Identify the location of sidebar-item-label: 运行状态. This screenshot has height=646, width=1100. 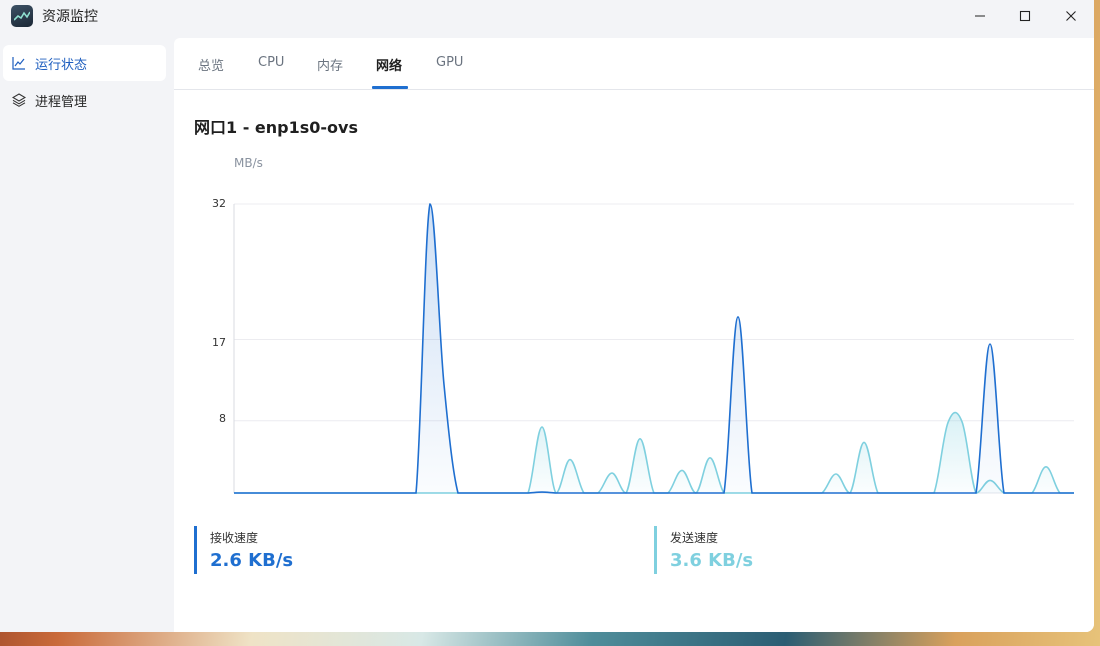
(61, 65).